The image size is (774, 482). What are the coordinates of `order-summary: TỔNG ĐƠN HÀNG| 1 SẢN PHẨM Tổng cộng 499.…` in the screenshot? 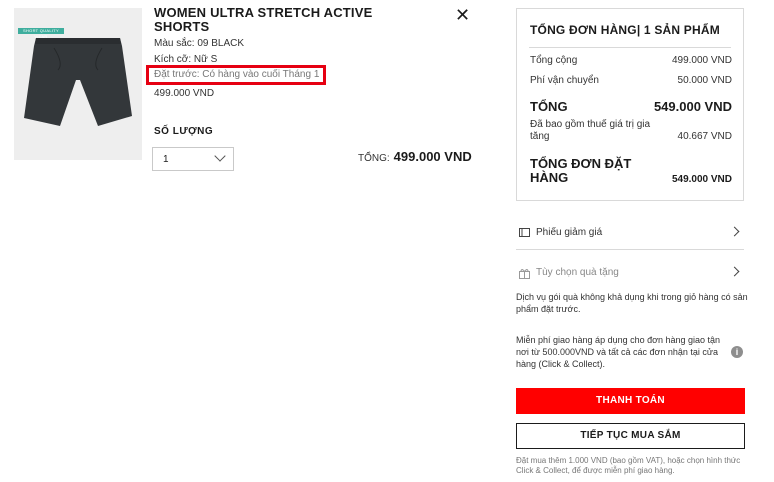 It's located at (630, 104).